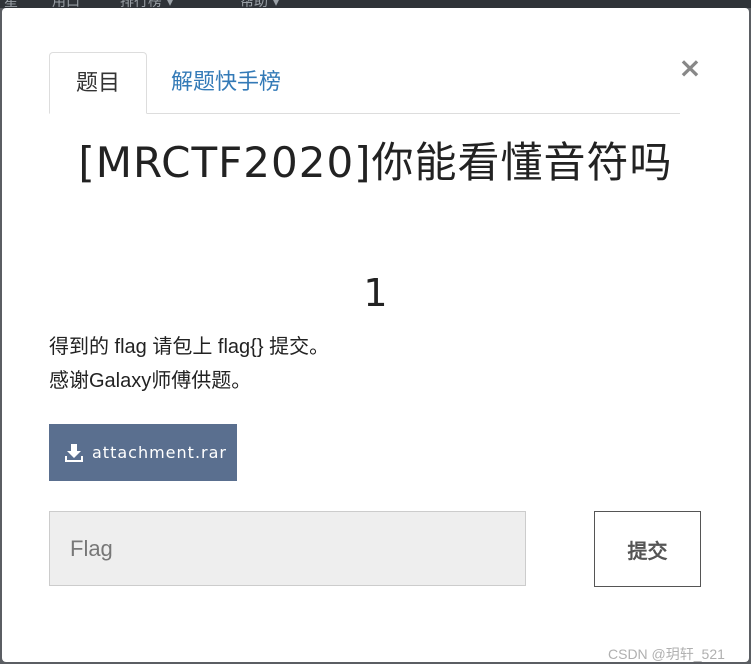  What do you see at coordinates (260, 4) in the screenshot?
I see `background-nav-fragment: 帮助 ▾` at bounding box center [260, 4].